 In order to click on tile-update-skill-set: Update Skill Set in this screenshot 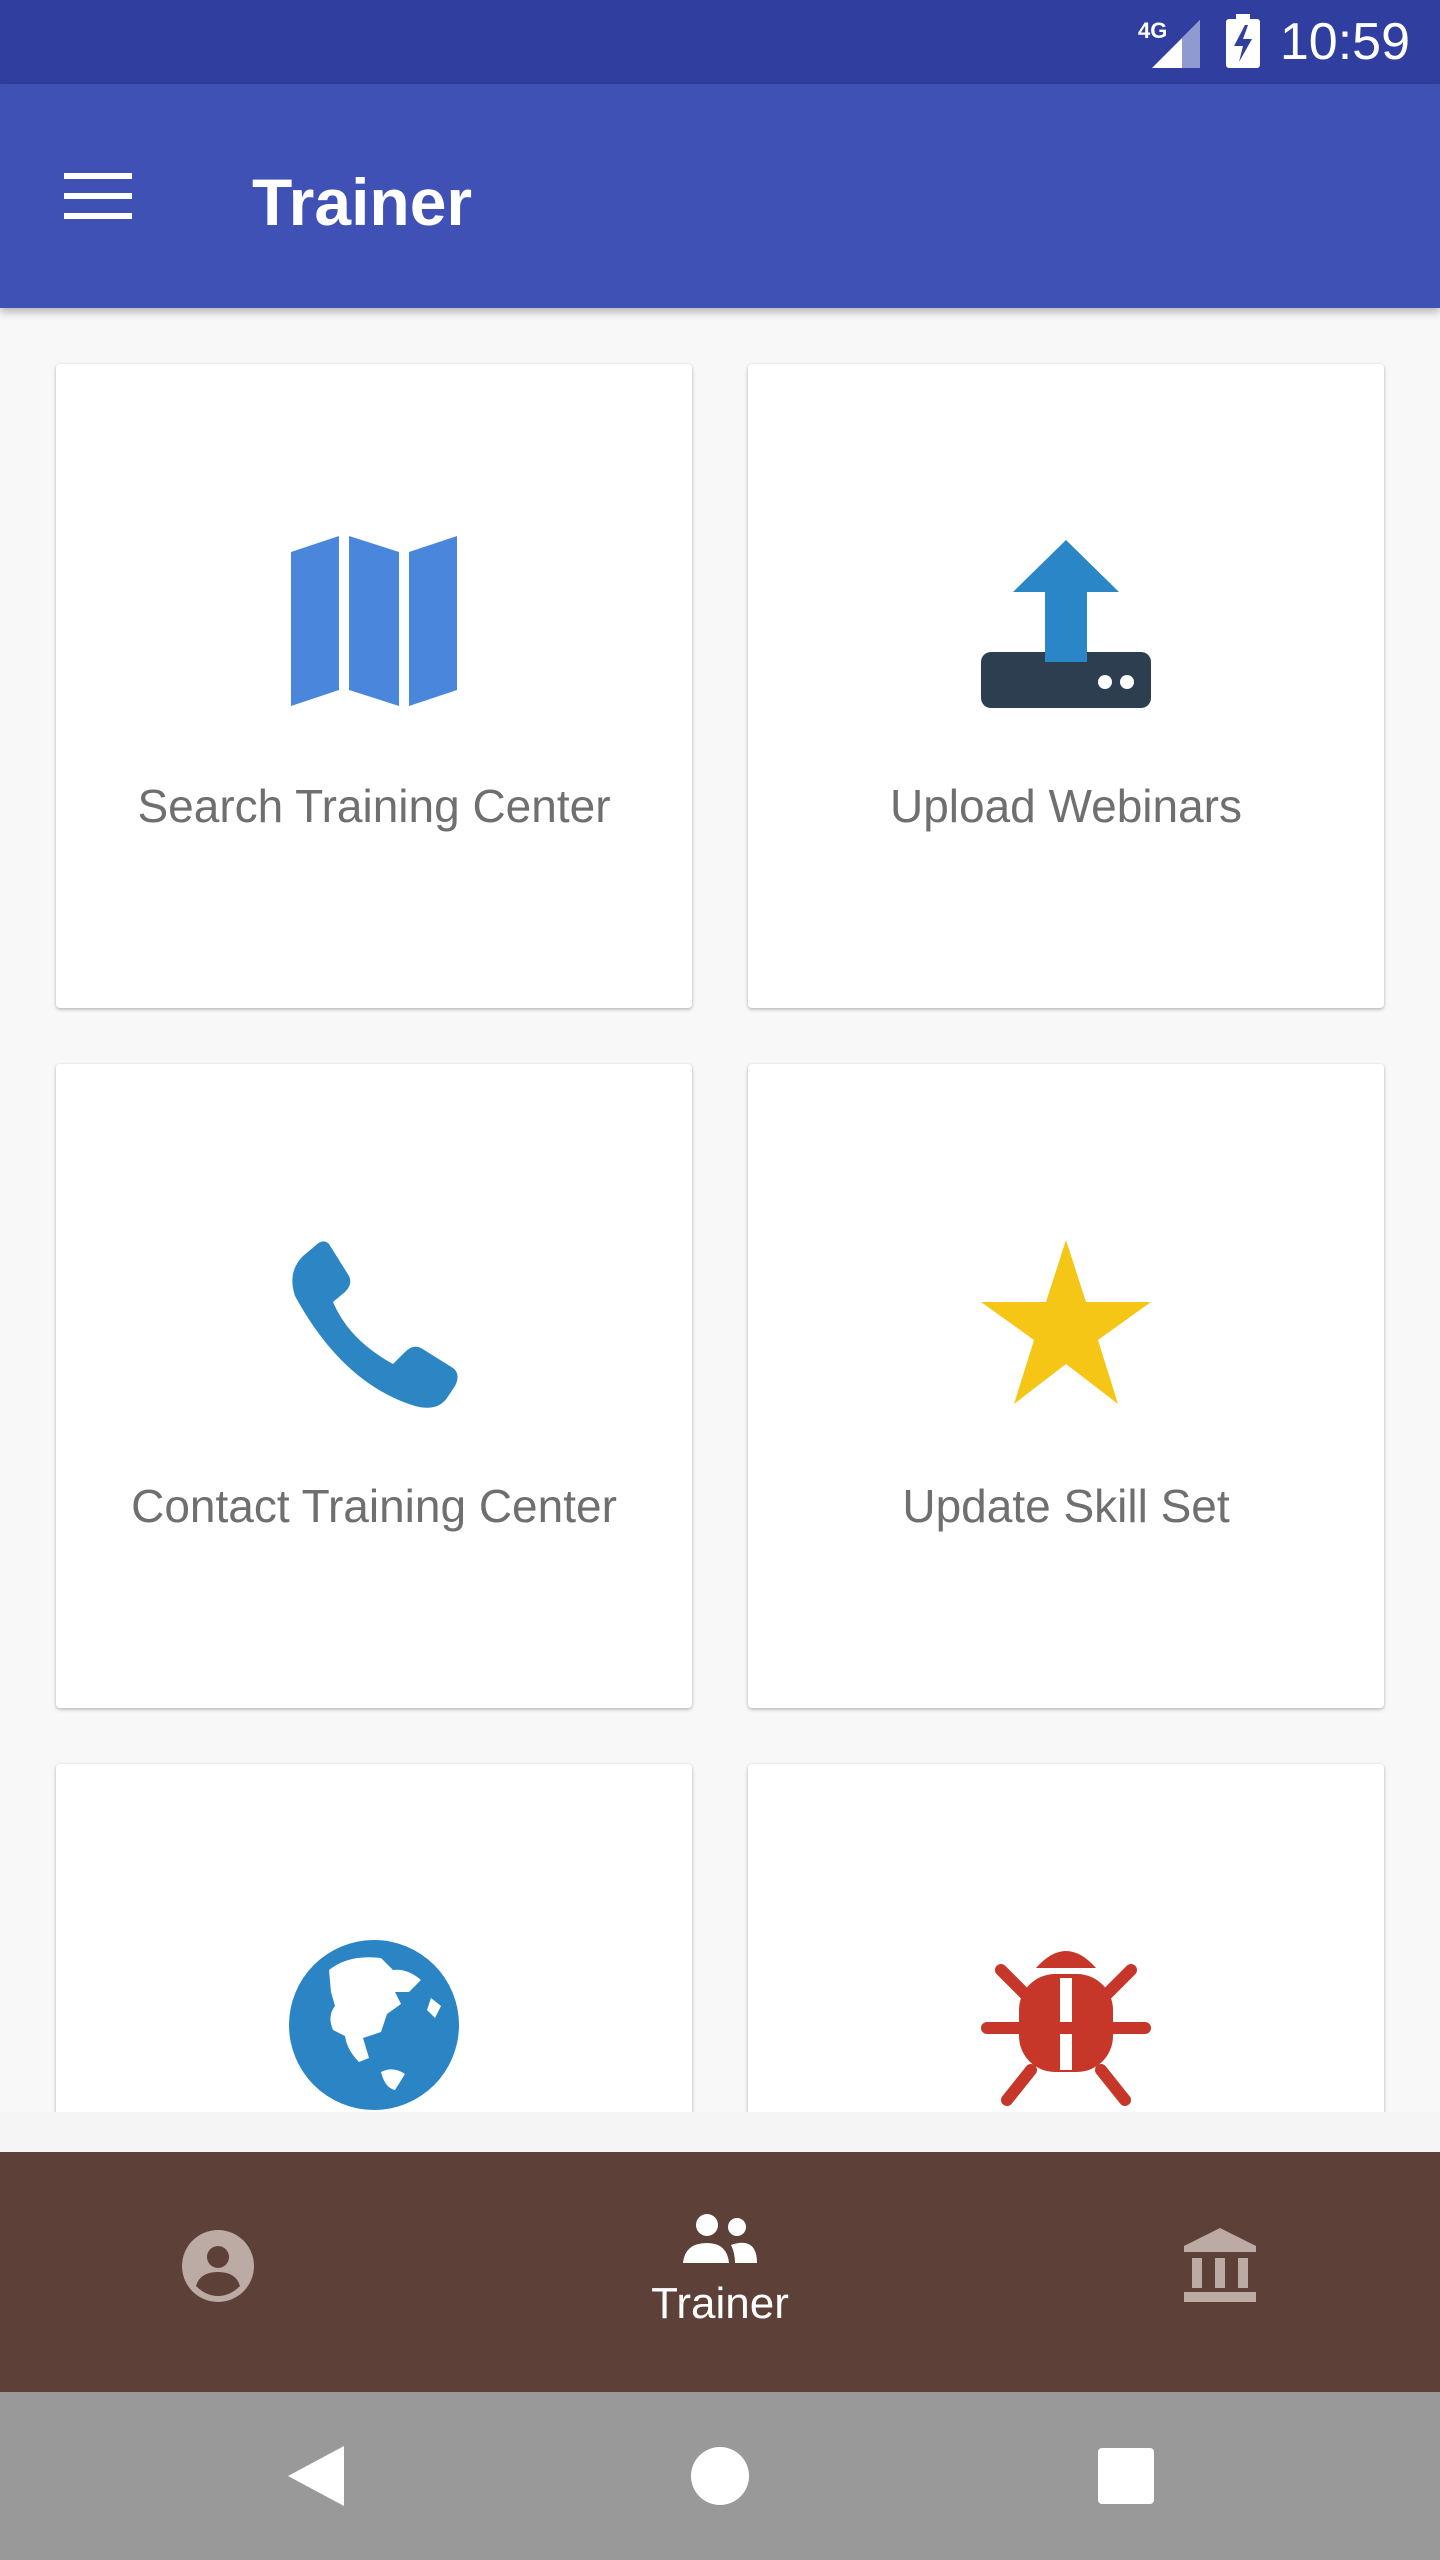, I will do `click(1066, 1386)`.